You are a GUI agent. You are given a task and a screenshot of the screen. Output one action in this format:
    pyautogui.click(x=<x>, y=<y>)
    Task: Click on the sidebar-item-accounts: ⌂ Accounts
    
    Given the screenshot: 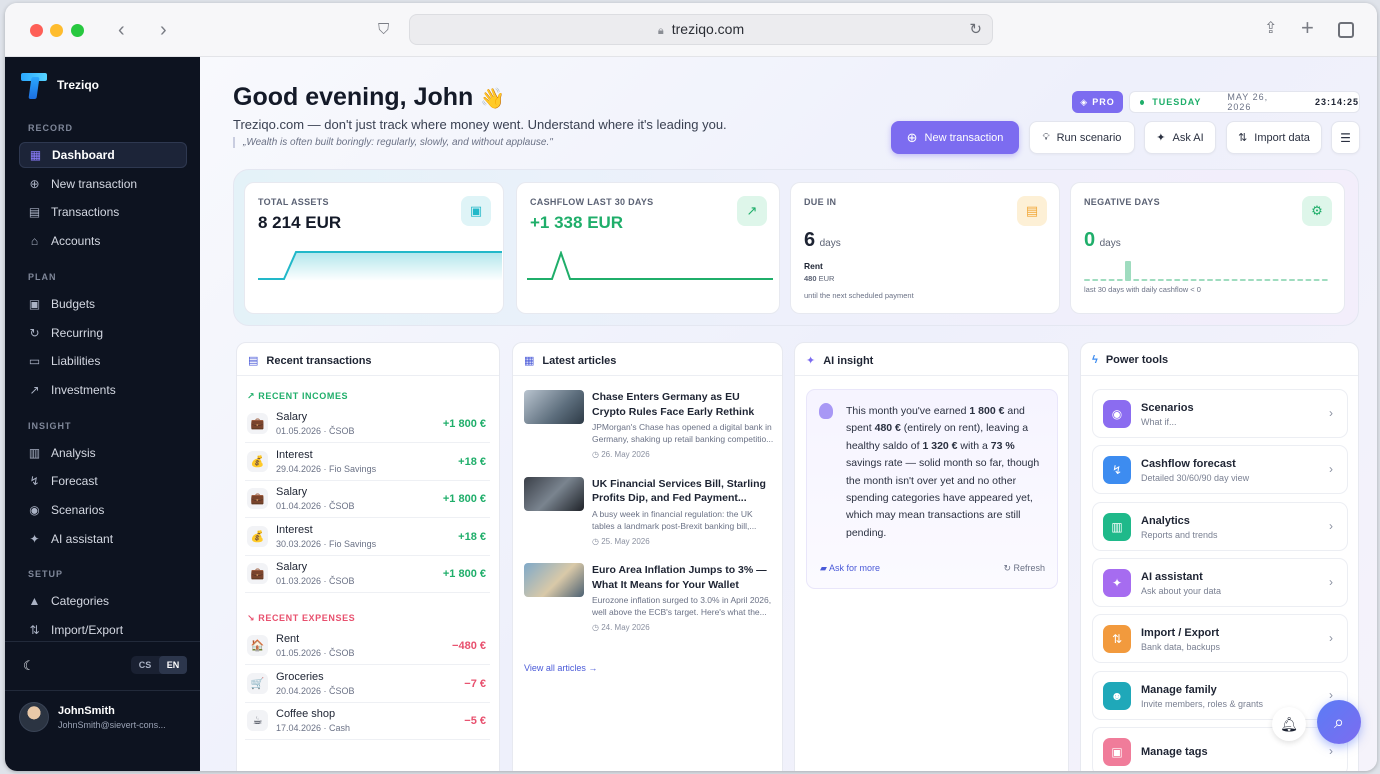 What is the action you would take?
    pyautogui.click(x=103, y=241)
    